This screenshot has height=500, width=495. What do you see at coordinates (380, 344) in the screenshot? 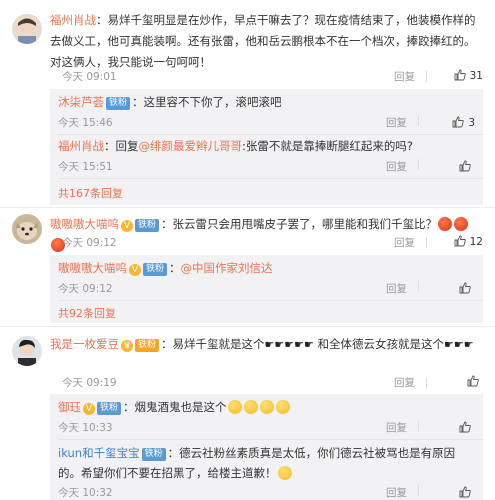
I see `comment-text-2: 和全体德云女孩就是这个` at bounding box center [380, 344].